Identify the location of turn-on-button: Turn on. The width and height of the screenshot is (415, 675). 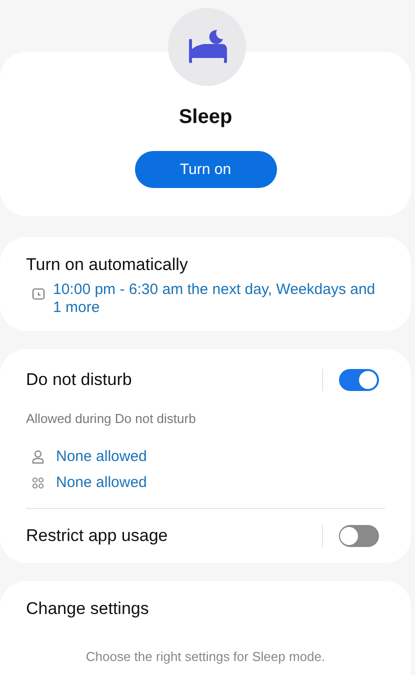
(205, 169).